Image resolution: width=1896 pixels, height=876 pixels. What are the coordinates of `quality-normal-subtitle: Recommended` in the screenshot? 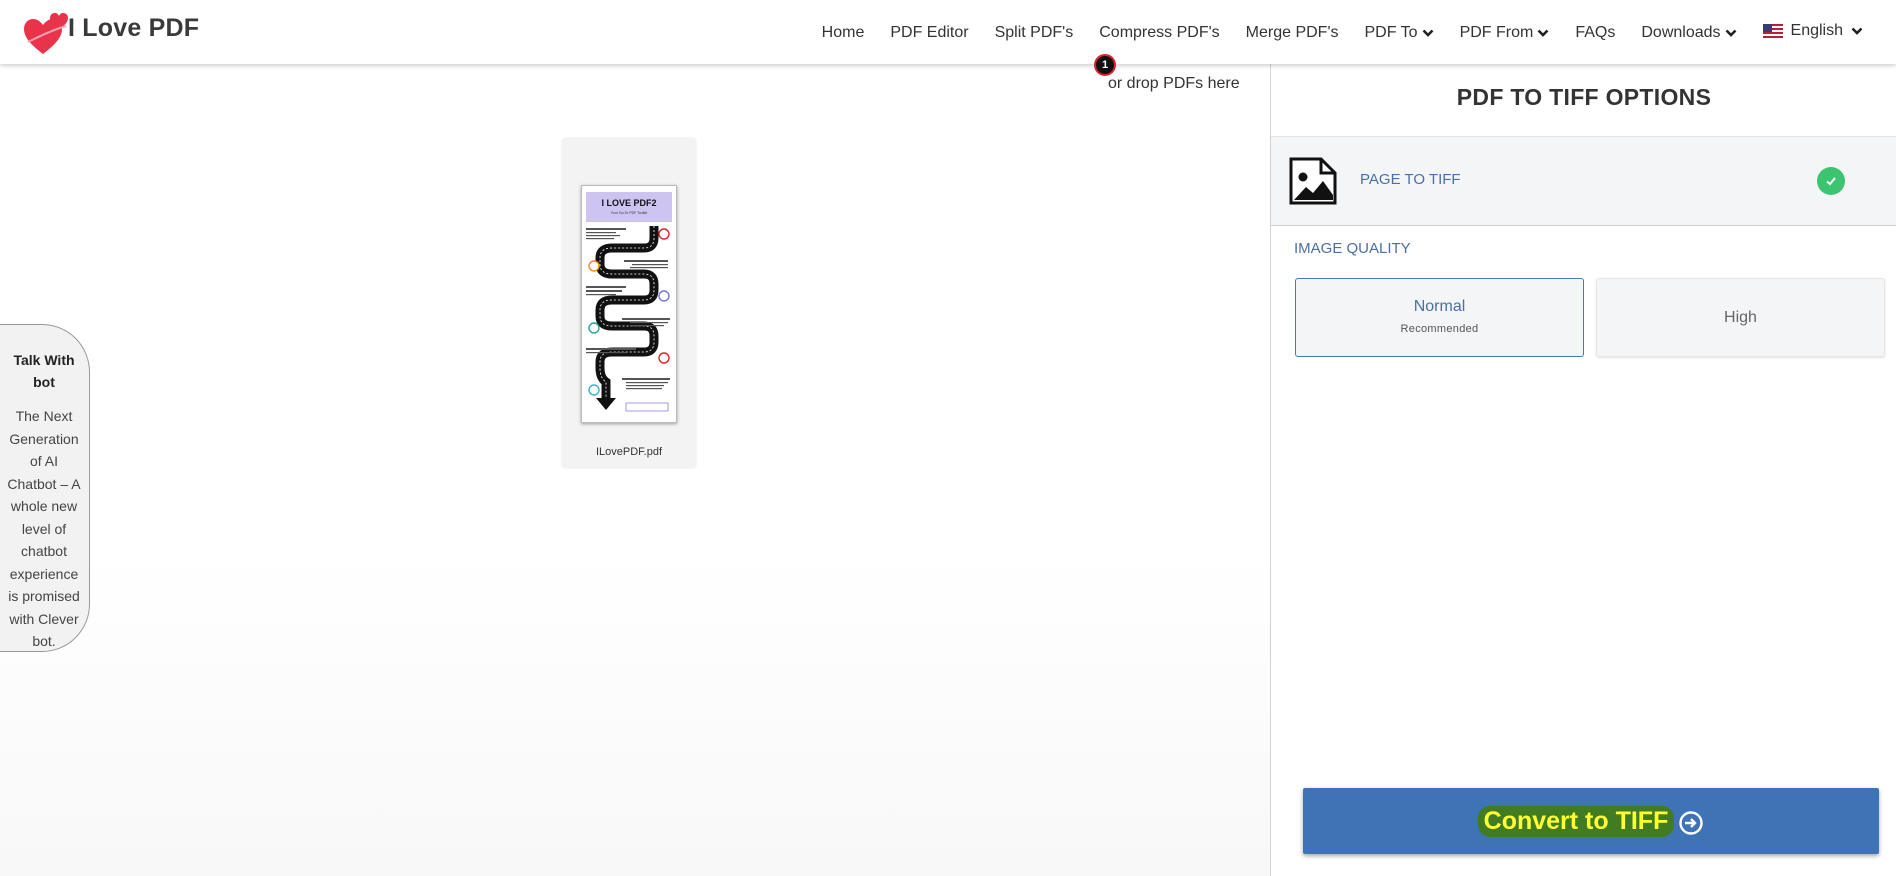 It's located at (1439, 329).